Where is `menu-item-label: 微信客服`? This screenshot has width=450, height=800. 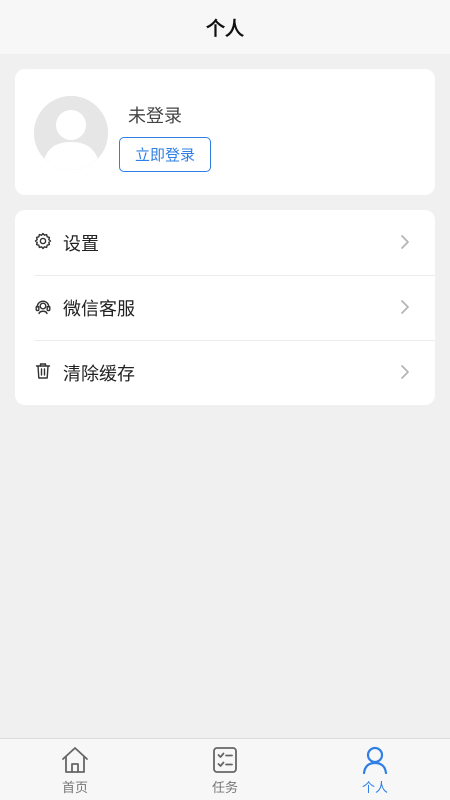 menu-item-label: 微信客服 is located at coordinates (99, 309).